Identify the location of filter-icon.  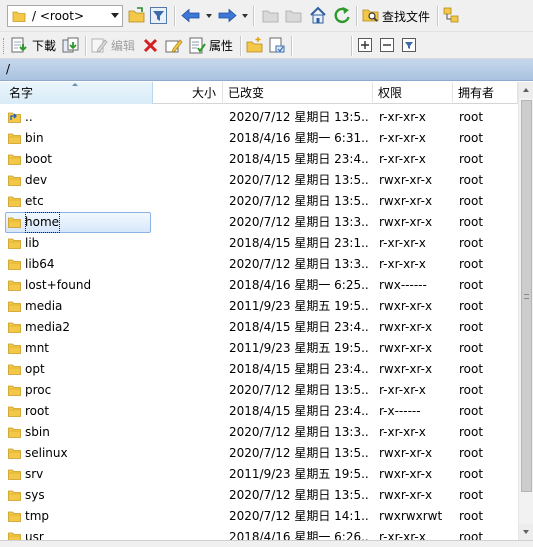
(159, 16).